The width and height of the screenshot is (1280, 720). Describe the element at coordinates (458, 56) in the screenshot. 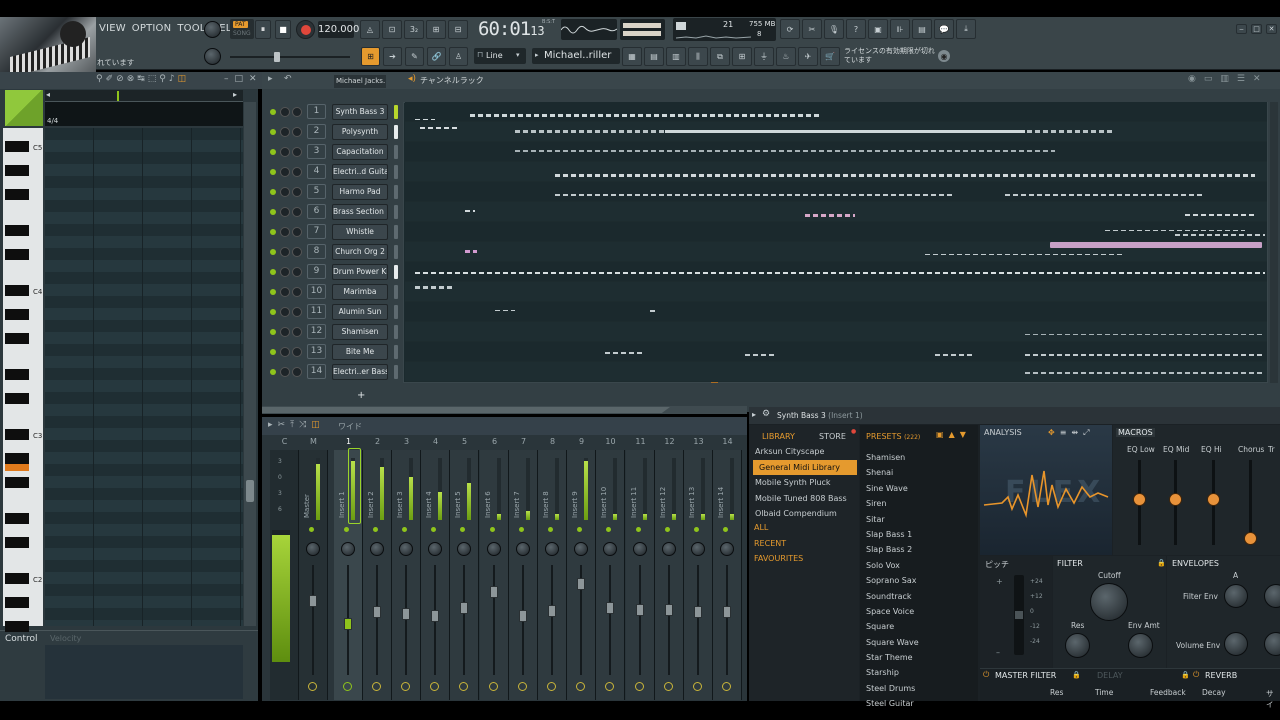

I see `stamp-icon: ♙` at that location.